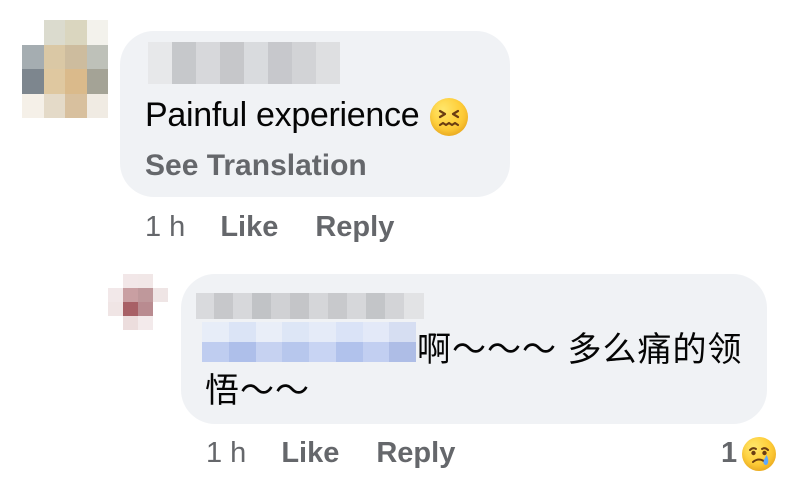 The height and width of the screenshot is (480, 800). What do you see at coordinates (226, 453) in the screenshot?
I see `reply-comment-time: 1 h` at bounding box center [226, 453].